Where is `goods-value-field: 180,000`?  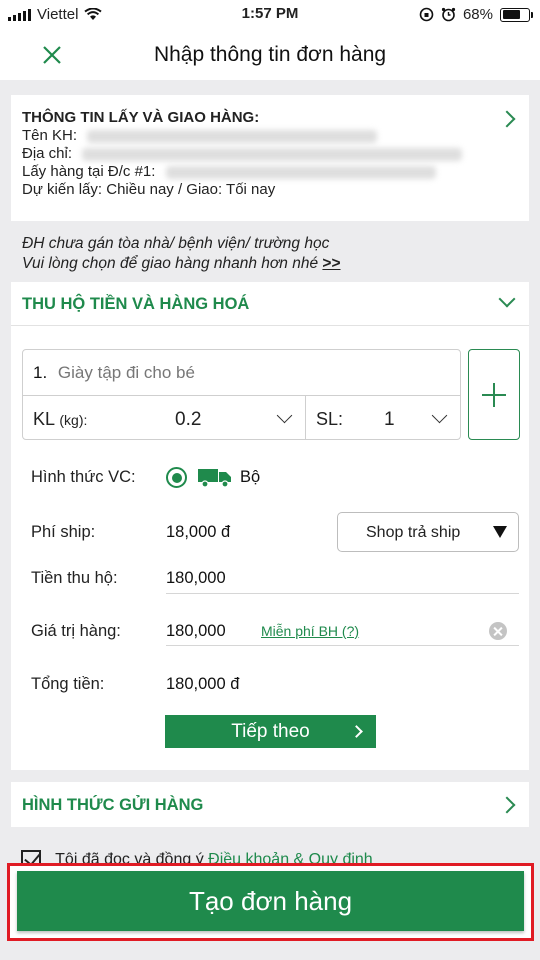
goods-value-field: 180,000 is located at coordinates (196, 631).